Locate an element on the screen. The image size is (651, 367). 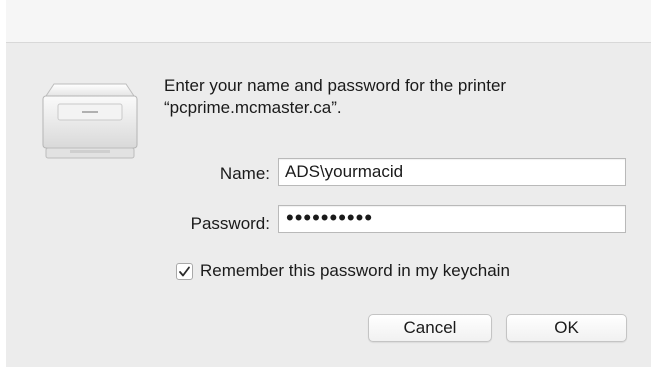
printer-icon is located at coordinates (90, 121).